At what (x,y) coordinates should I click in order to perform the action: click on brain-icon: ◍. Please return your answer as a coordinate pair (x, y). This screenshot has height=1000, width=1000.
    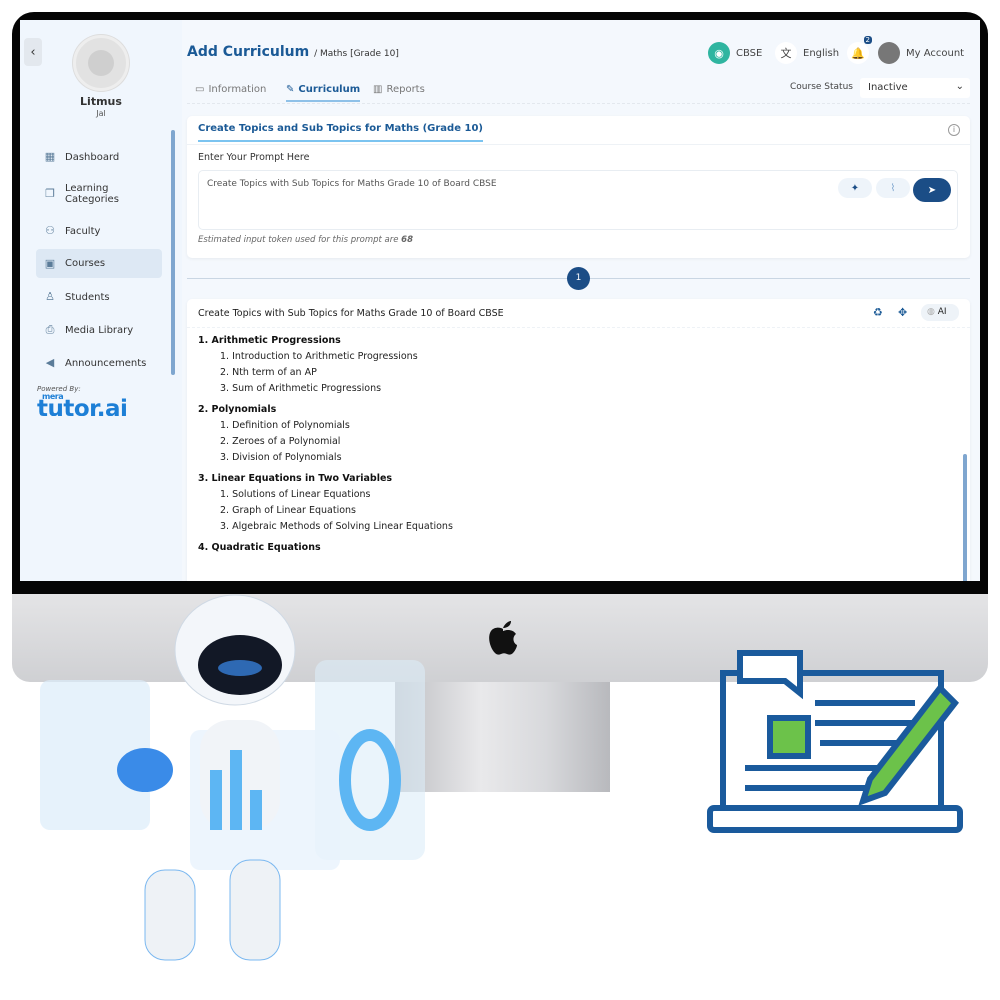
    Looking at the image, I should click on (931, 312).